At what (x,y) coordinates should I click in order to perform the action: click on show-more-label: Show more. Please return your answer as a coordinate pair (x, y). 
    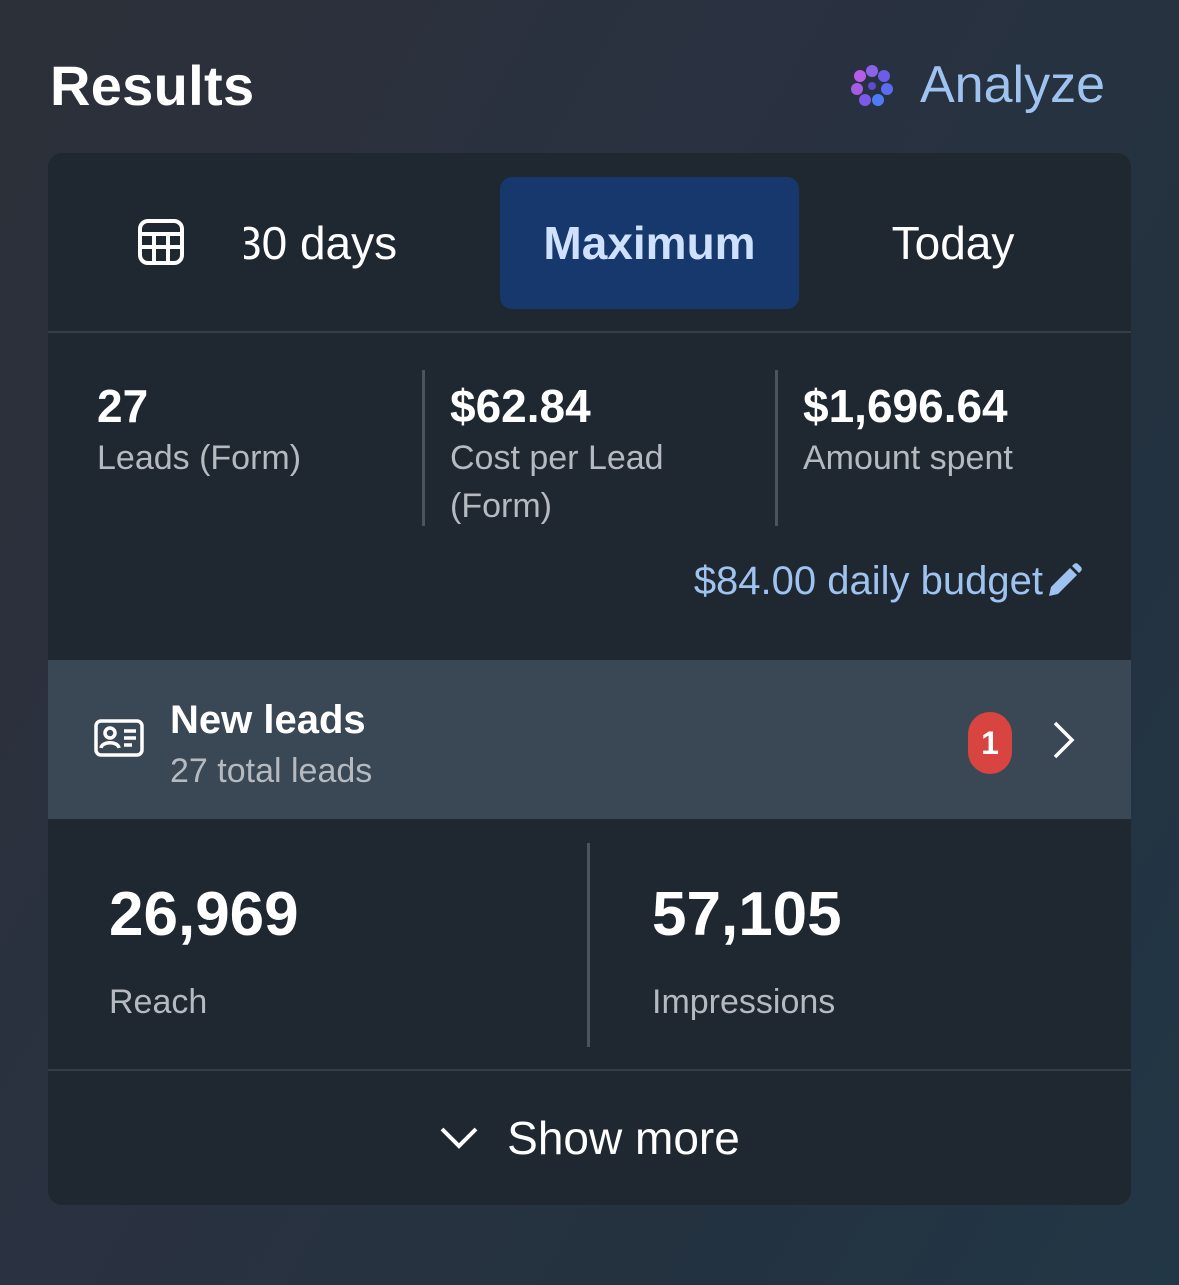
    Looking at the image, I should click on (623, 1138).